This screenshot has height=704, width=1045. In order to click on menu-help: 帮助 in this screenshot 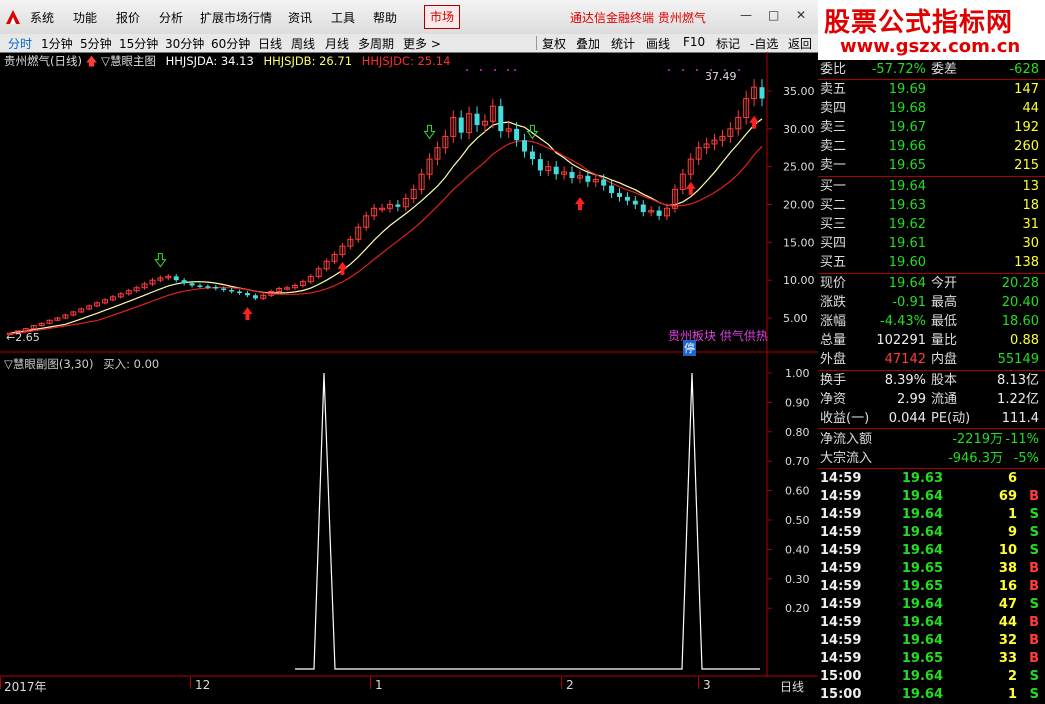, I will do `click(385, 17)`.